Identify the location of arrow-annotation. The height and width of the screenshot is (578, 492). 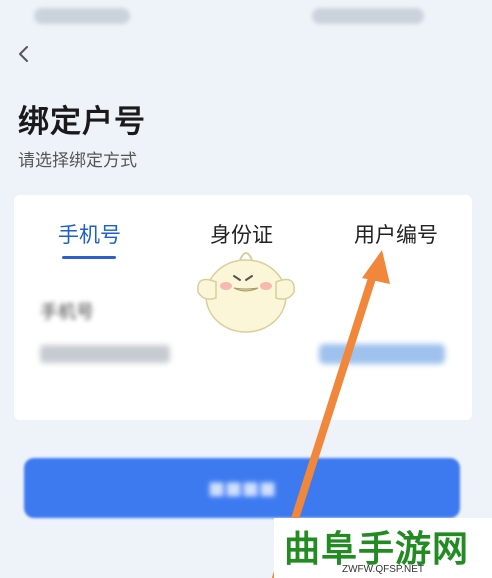
(331, 414).